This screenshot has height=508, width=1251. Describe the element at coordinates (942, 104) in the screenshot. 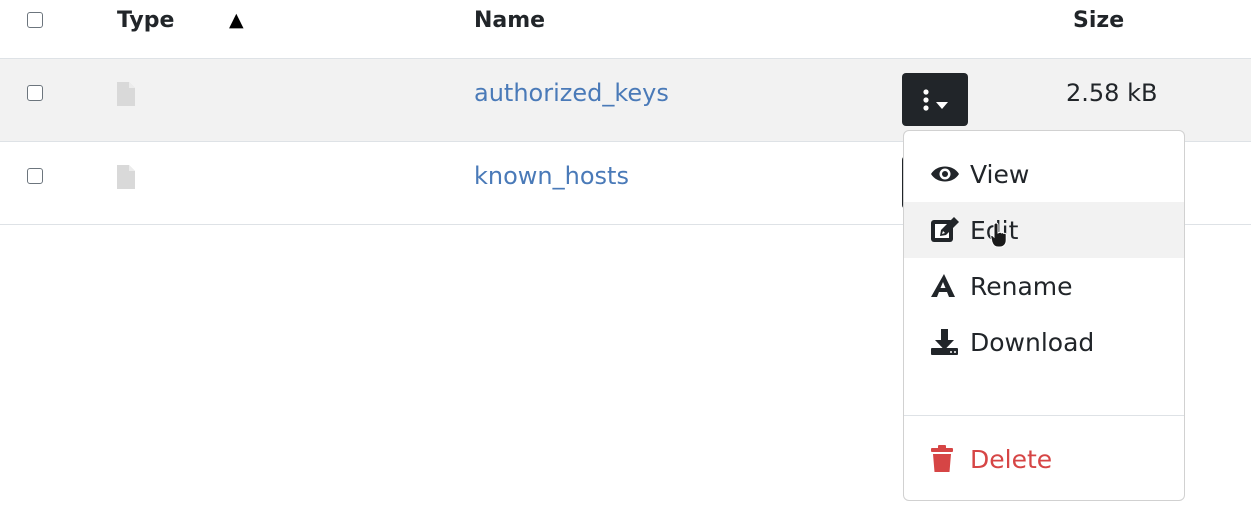

I see `chevron-down-icon` at that location.